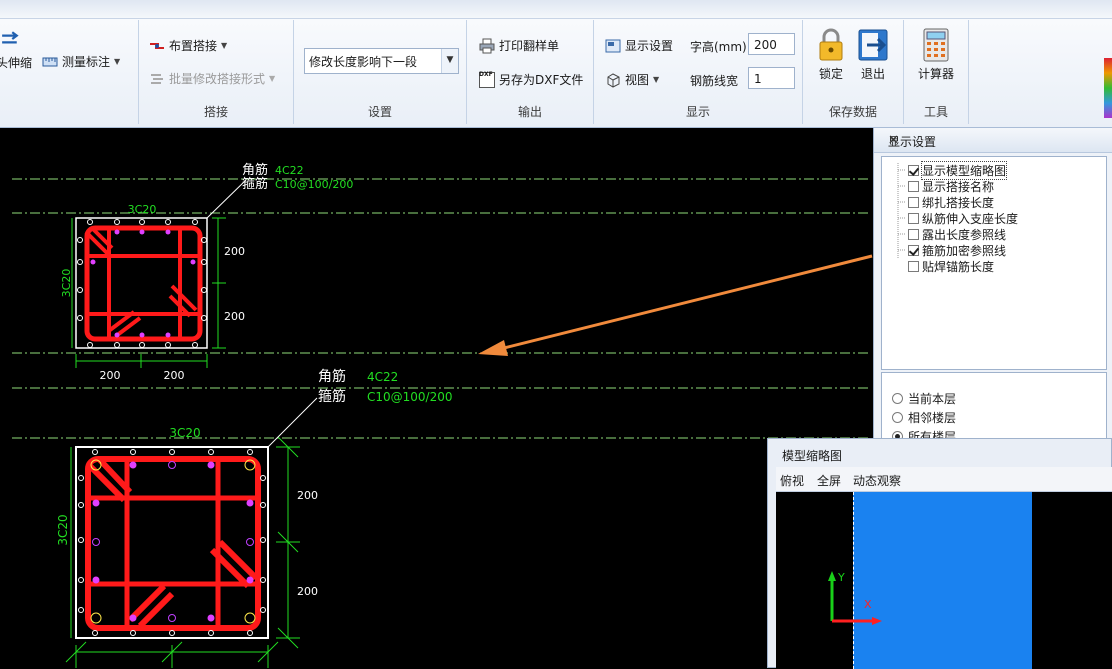  Describe the element at coordinates (957, 250) in the screenshot. I see `option-stirrup-densify-line: 箍筋加密参照线` at that location.